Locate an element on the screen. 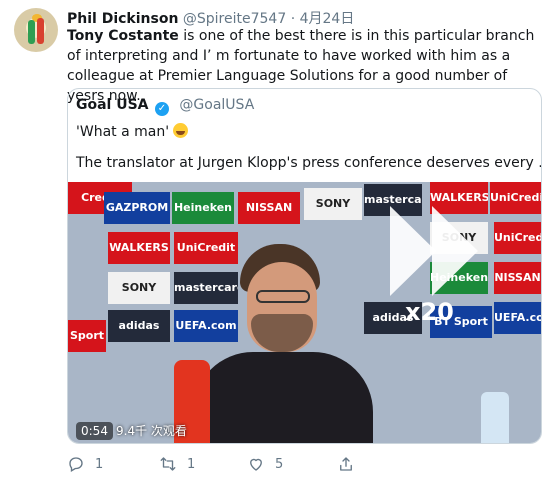  tears-of-joy-emoji-icon is located at coordinates (181, 130).